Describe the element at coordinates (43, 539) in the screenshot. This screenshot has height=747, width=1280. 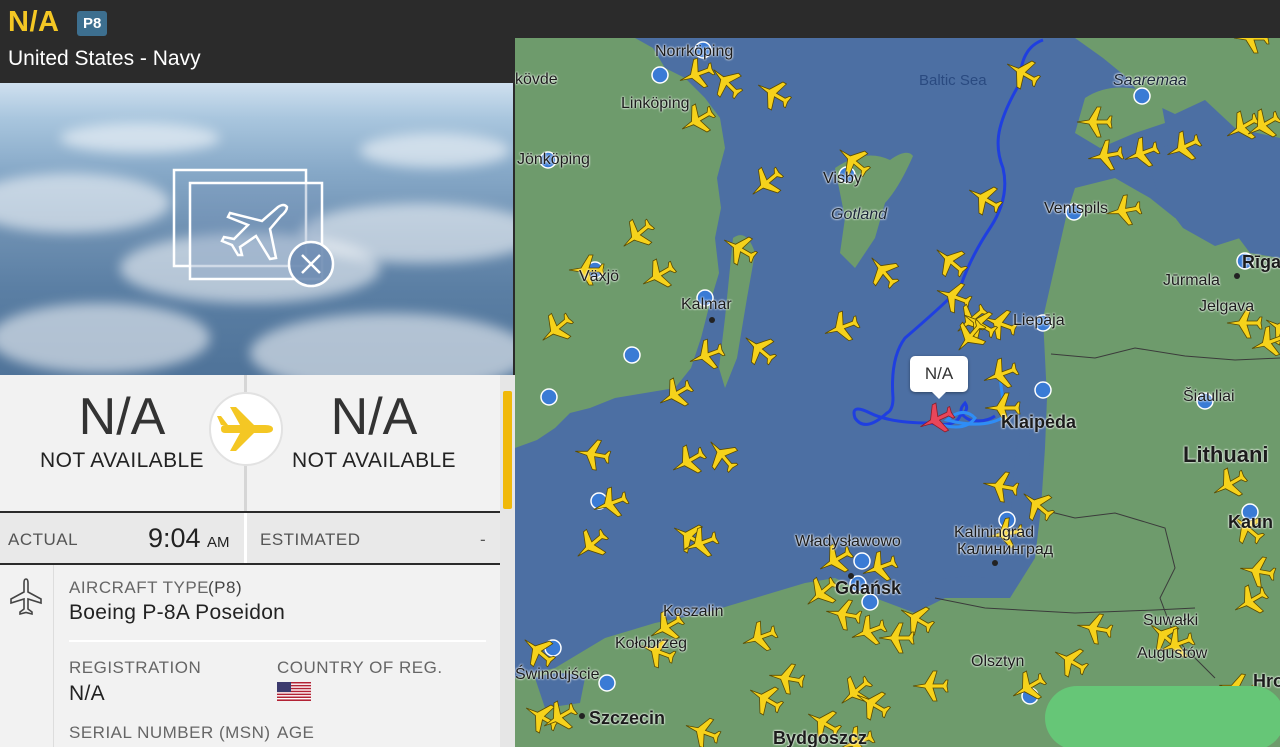
I see `actual-label: ACTUAL` at that location.